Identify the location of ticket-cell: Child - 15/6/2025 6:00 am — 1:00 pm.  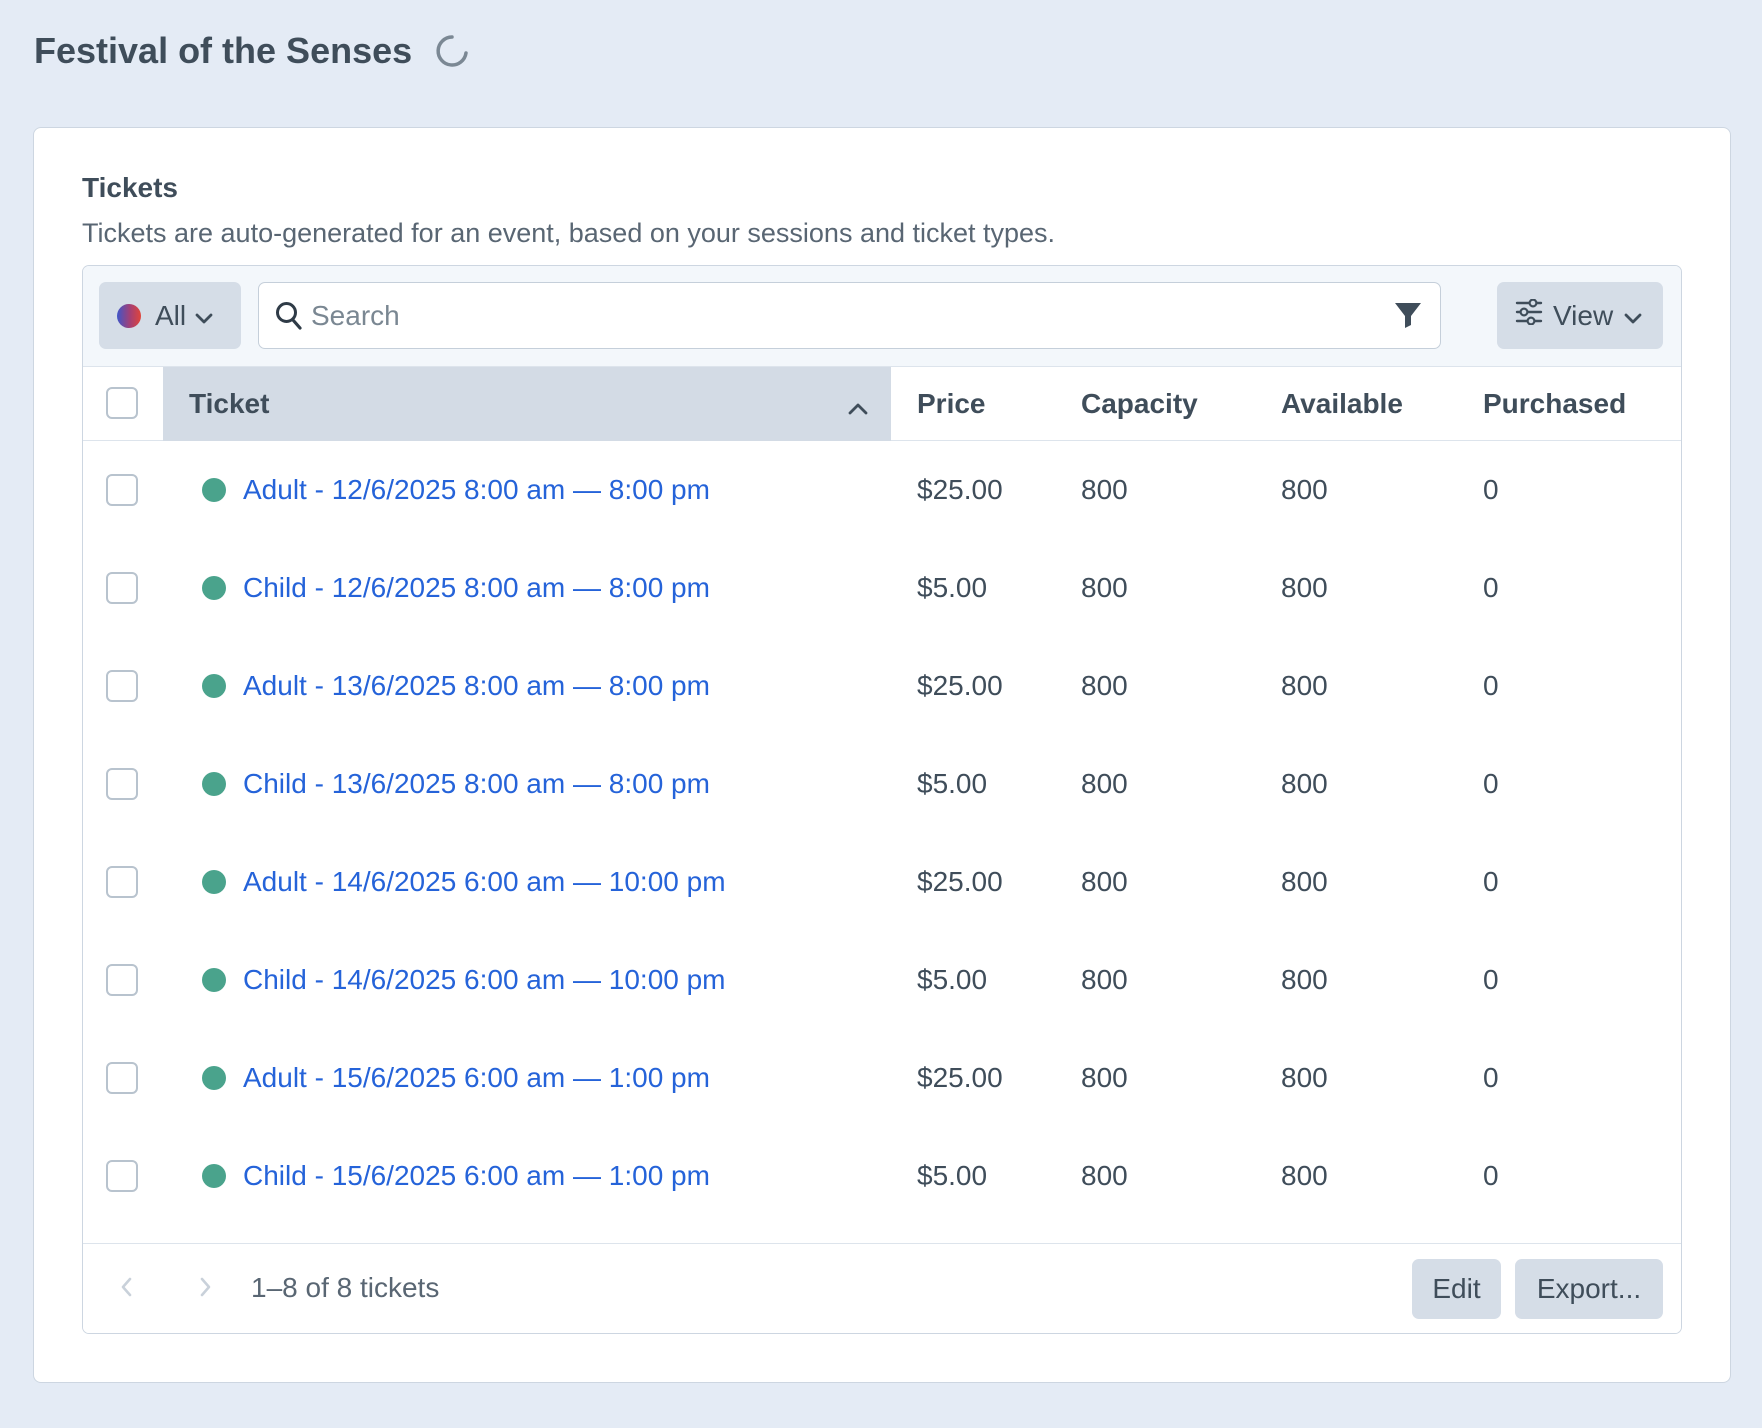
(456, 1176).